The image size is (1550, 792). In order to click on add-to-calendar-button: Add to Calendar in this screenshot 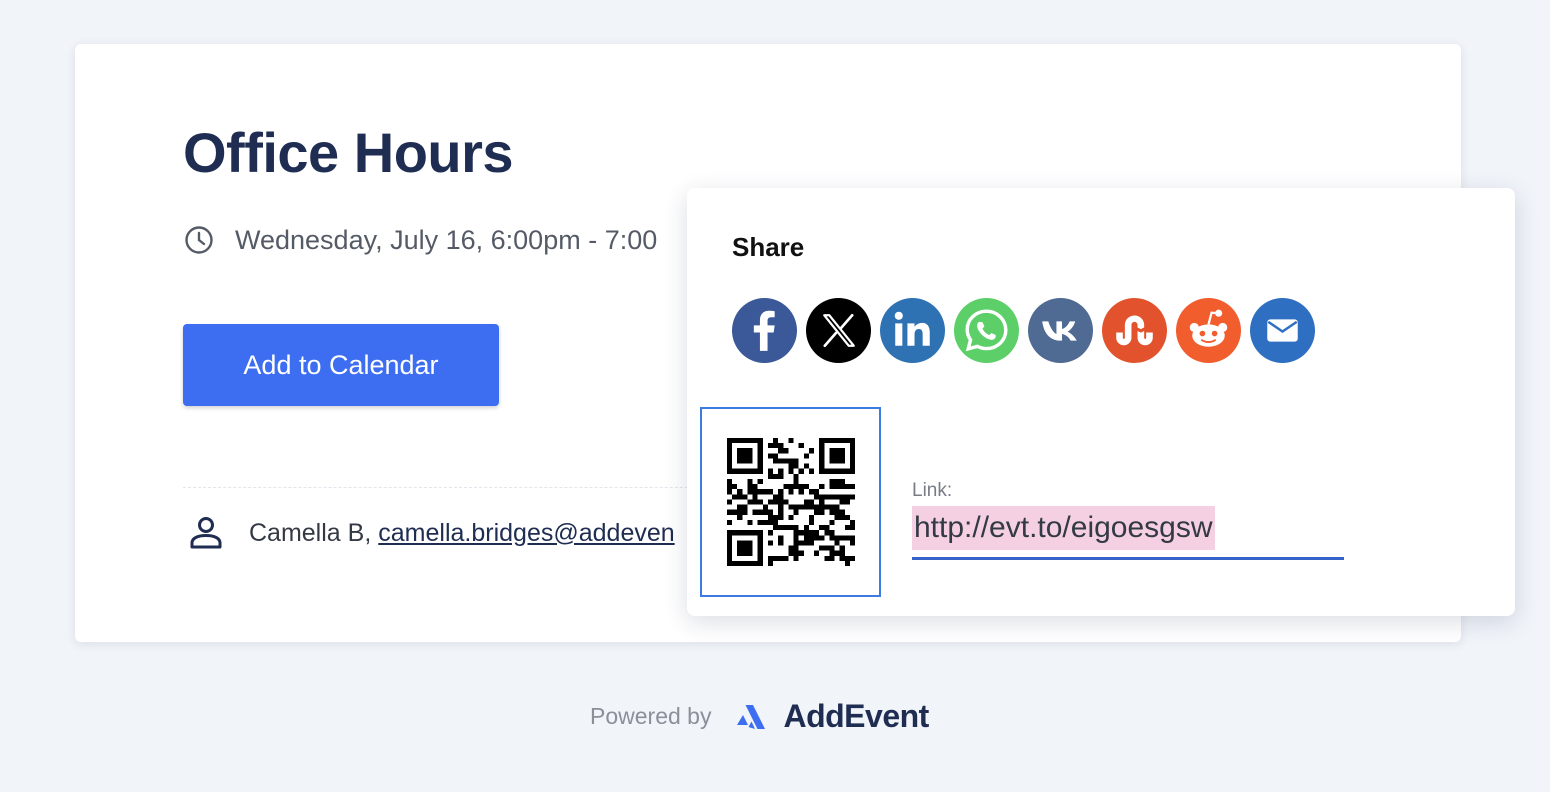, I will do `click(341, 365)`.